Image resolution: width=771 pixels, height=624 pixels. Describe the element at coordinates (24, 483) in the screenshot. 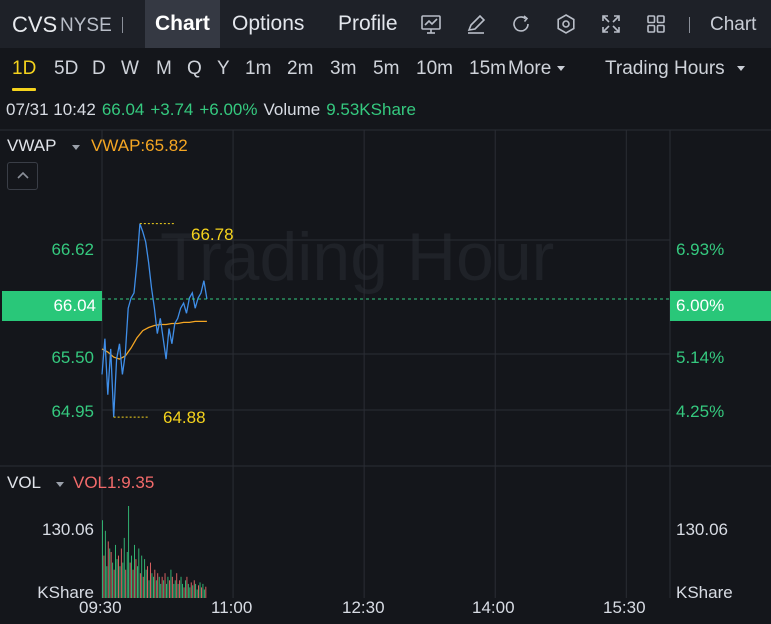

I see `vol-indicator-label: VOL` at that location.